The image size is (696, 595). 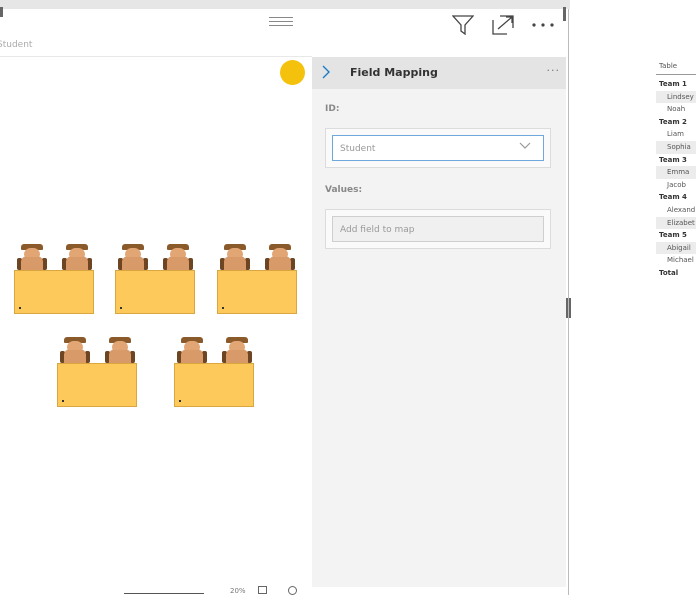 I want to click on resize-handle-left, so click(x=1, y=12).